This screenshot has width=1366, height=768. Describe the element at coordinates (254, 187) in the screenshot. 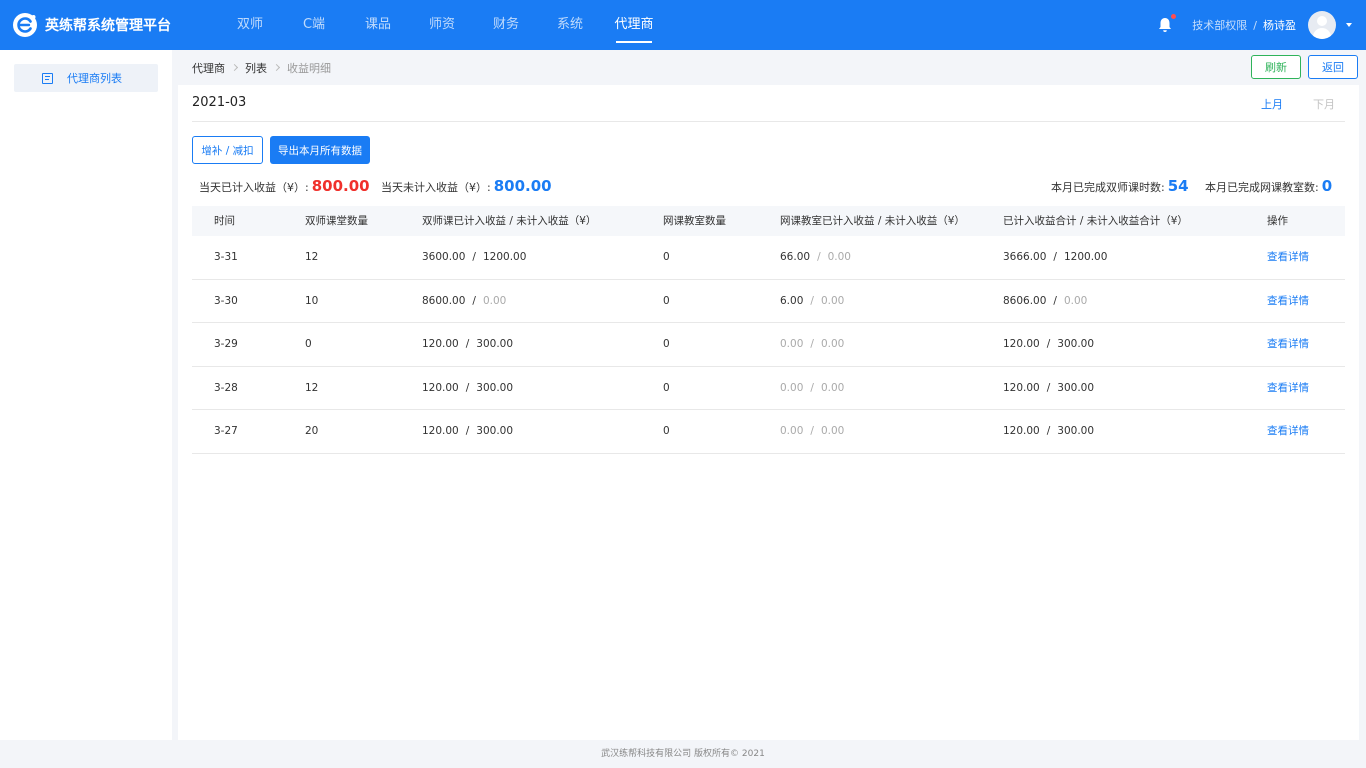

I see `stat-label: 当天已计入收益（¥）:` at that location.